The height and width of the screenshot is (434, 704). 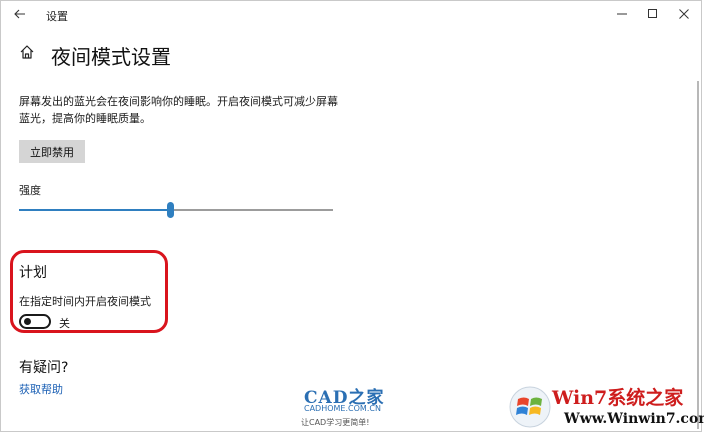 I want to click on arrow-left-icon, so click(x=19, y=14).